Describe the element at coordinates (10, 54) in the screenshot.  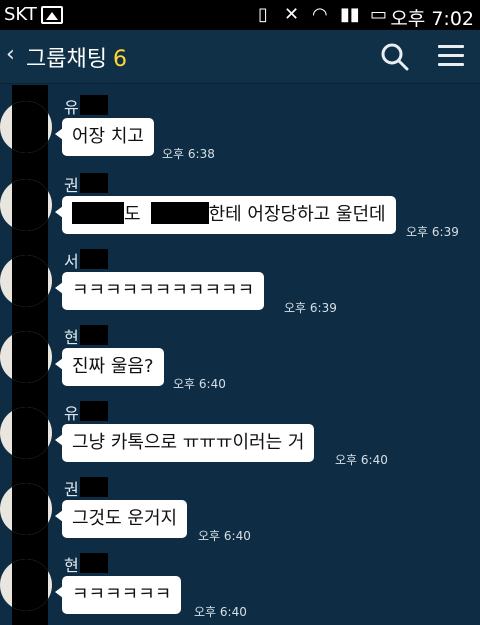
I see `back-icon: ‹` at that location.